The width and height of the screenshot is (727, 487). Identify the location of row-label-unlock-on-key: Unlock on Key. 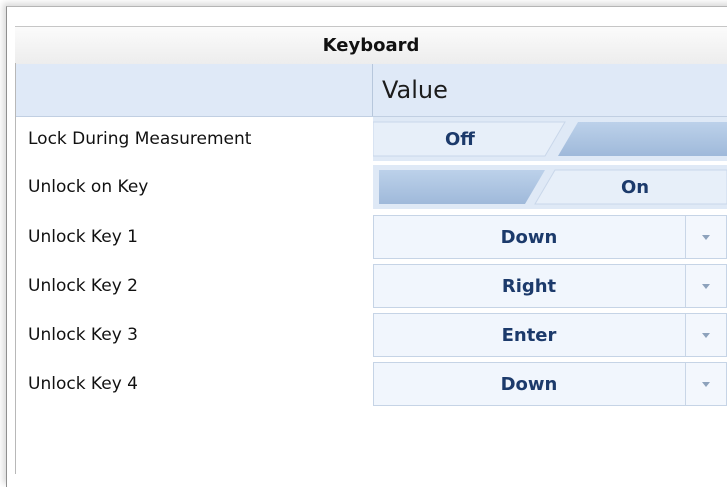
(88, 187).